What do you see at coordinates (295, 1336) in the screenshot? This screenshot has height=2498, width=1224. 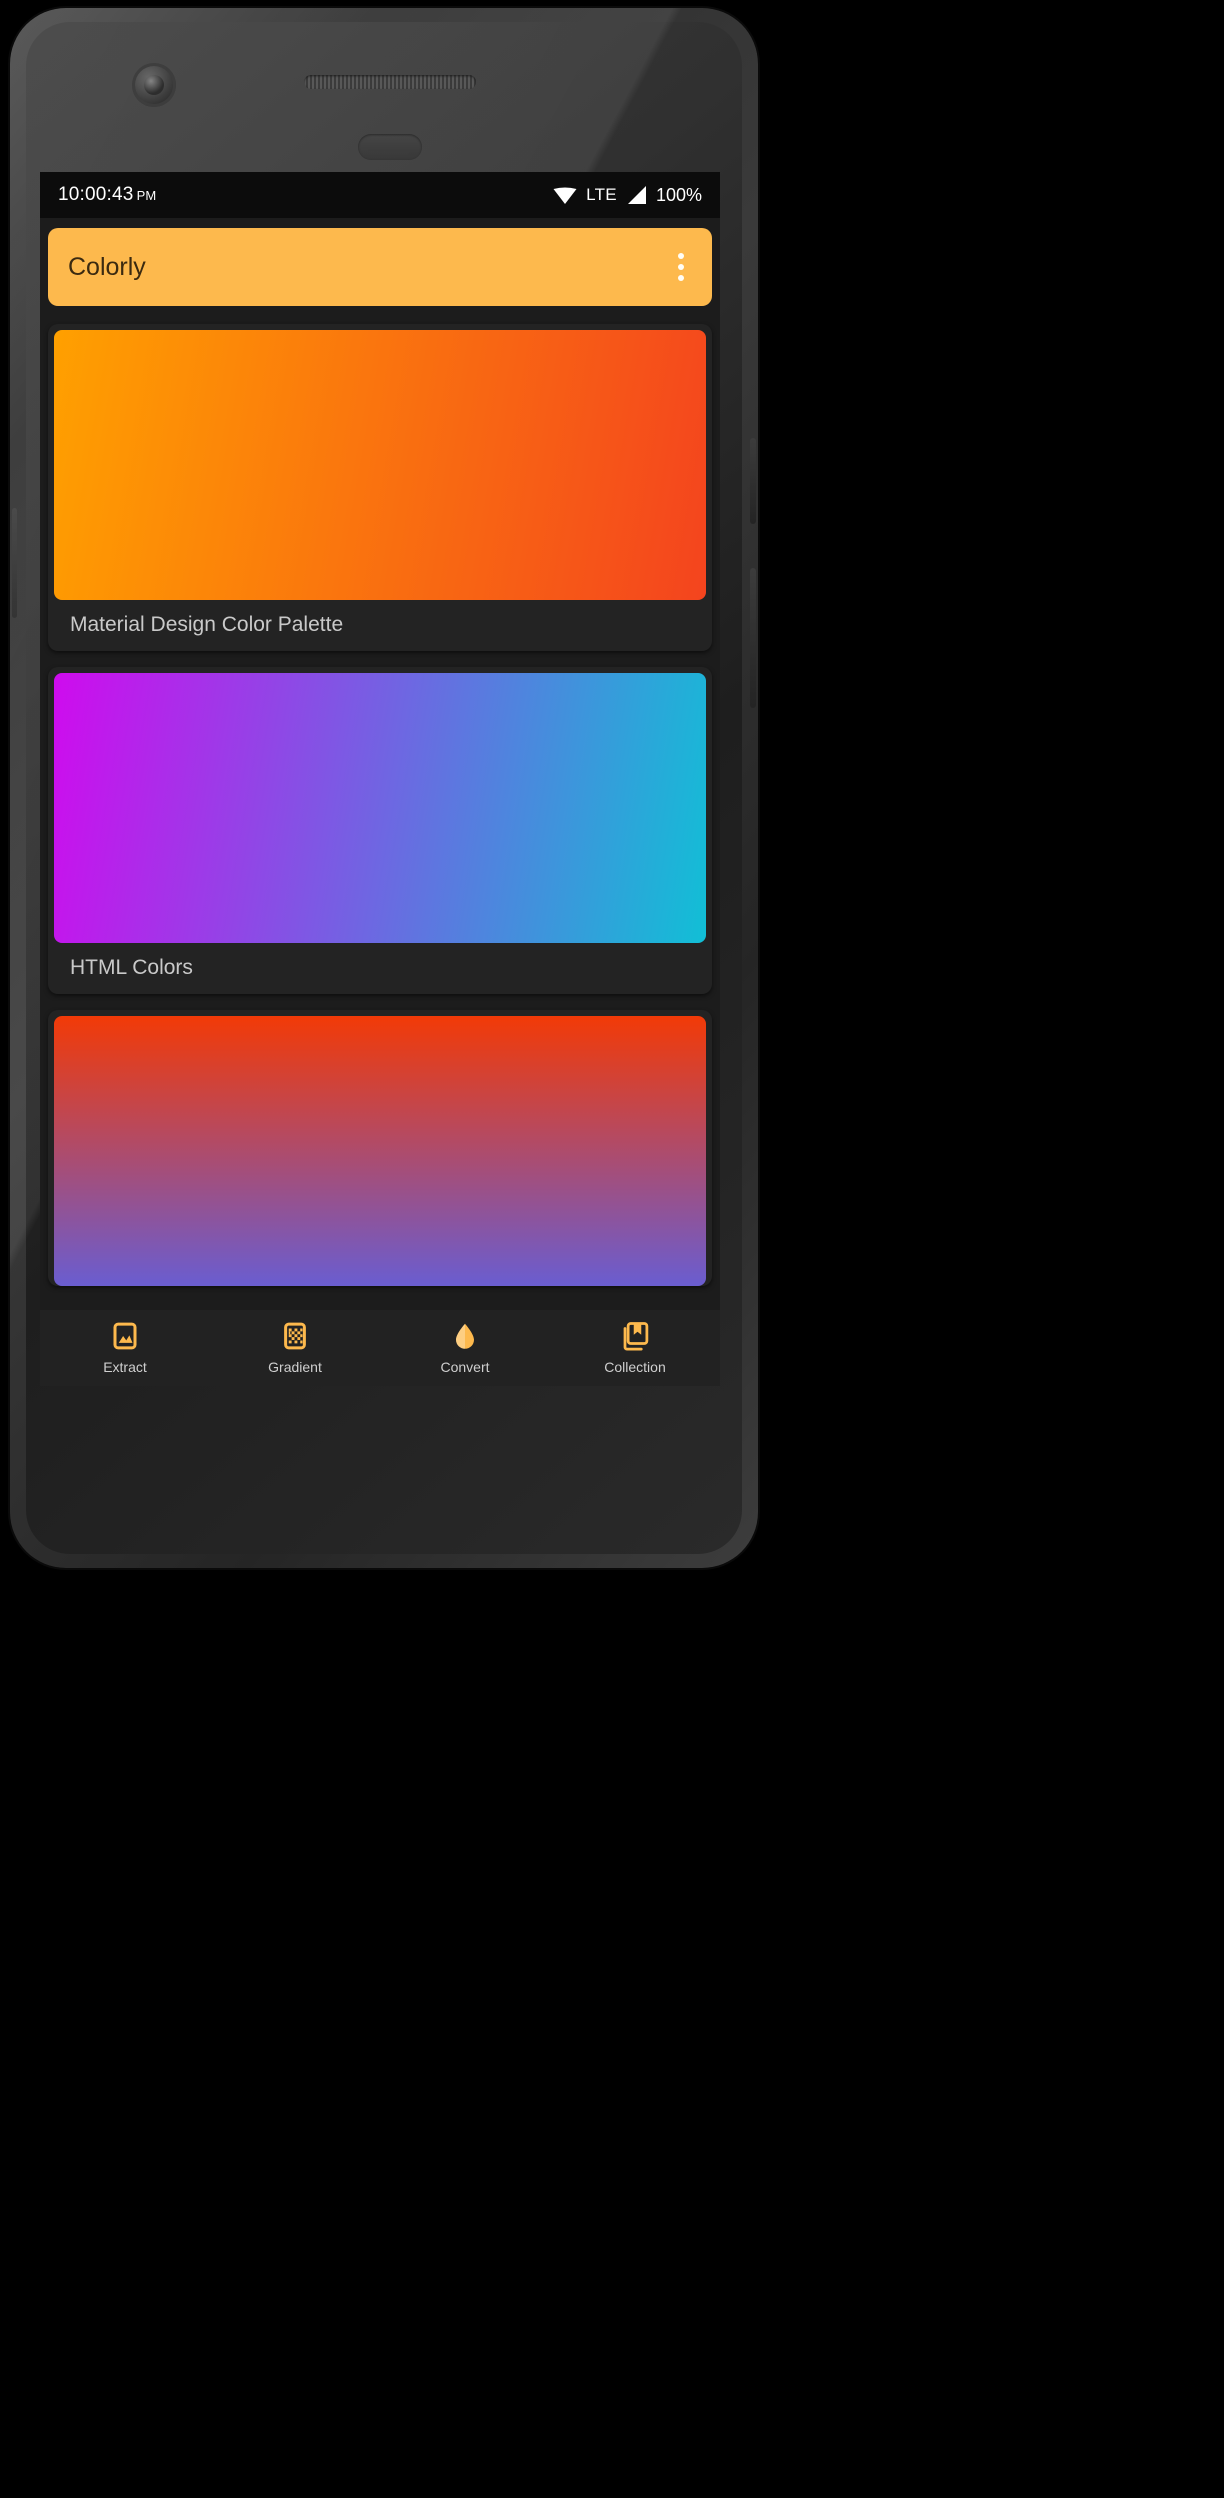 I see `gradient-checker-icon` at bounding box center [295, 1336].